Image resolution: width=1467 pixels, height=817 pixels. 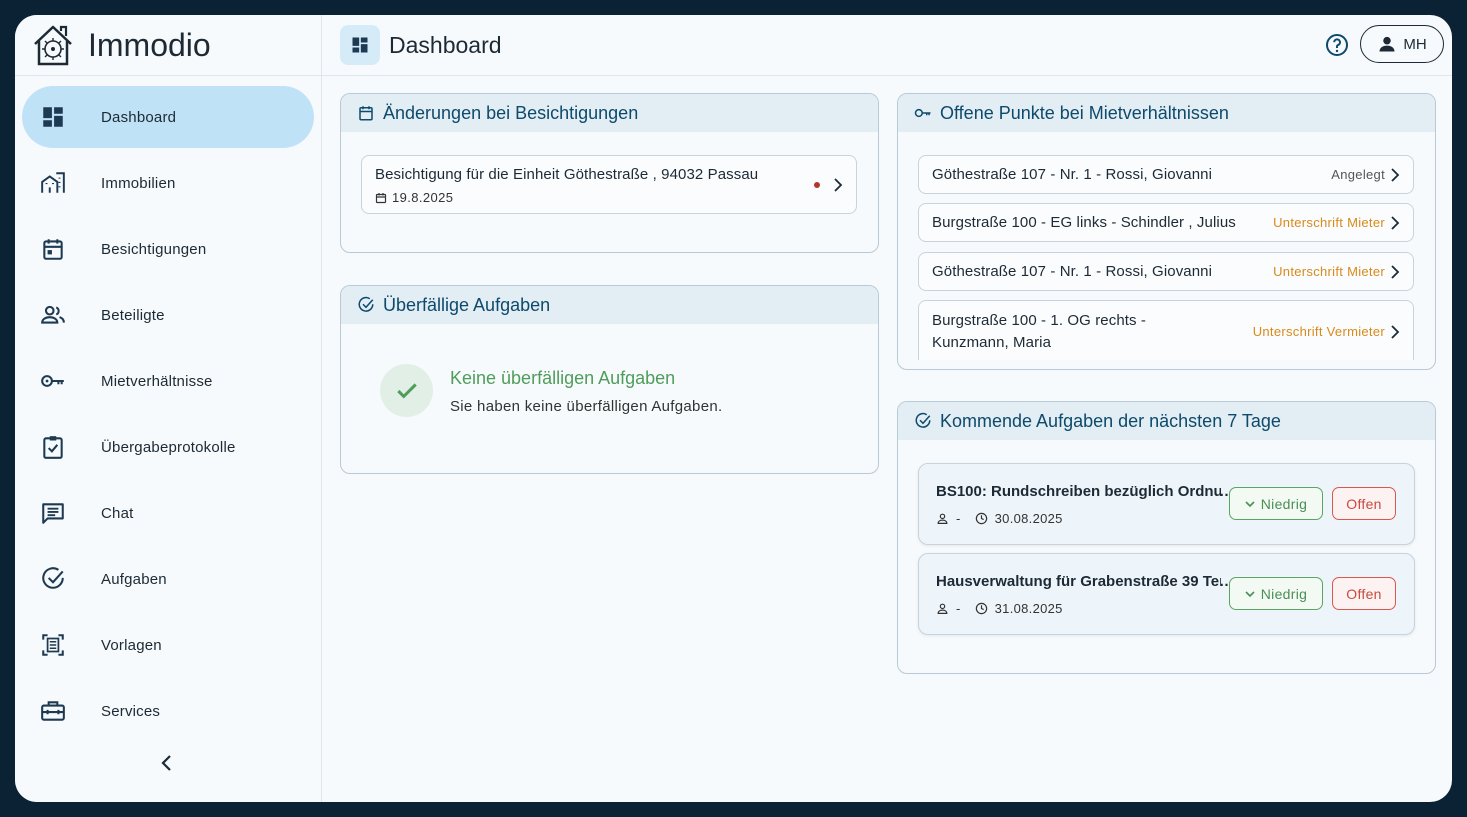 I want to click on page-title: Dashboard, so click(x=445, y=44).